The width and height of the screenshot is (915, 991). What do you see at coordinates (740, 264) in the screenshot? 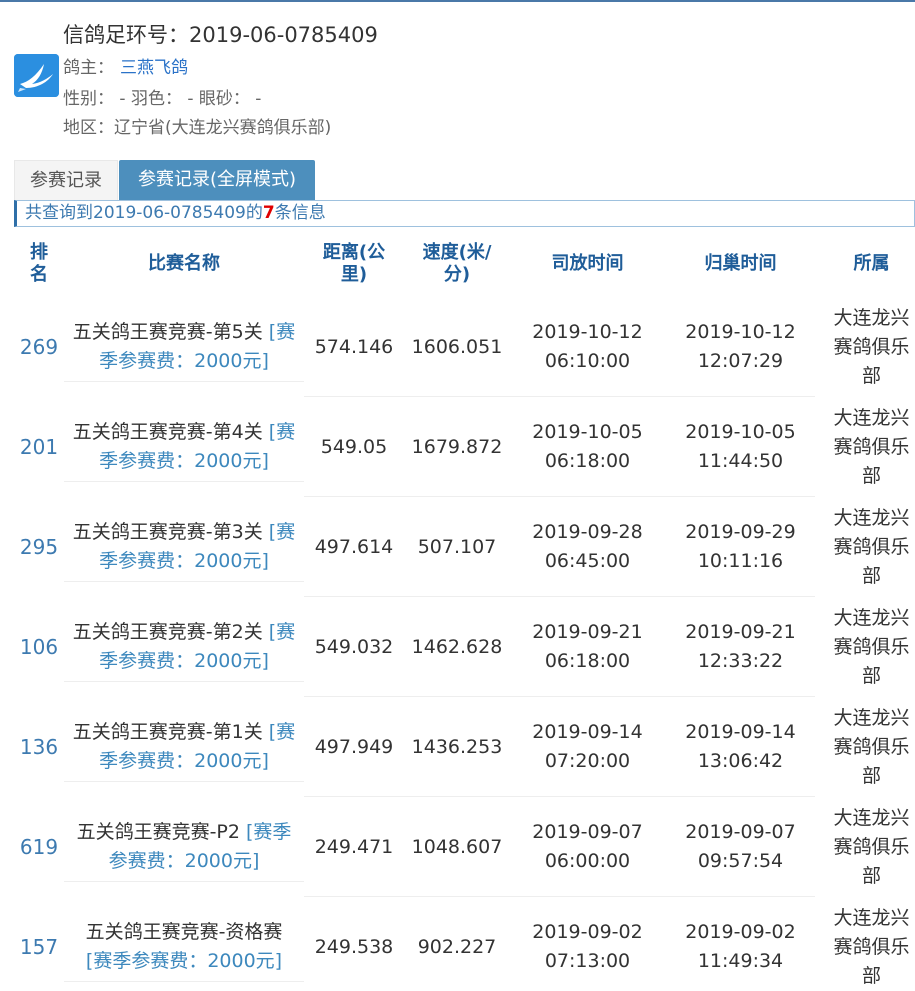
I see `col-return-time: 归巢时间` at bounding box center [740, 264].